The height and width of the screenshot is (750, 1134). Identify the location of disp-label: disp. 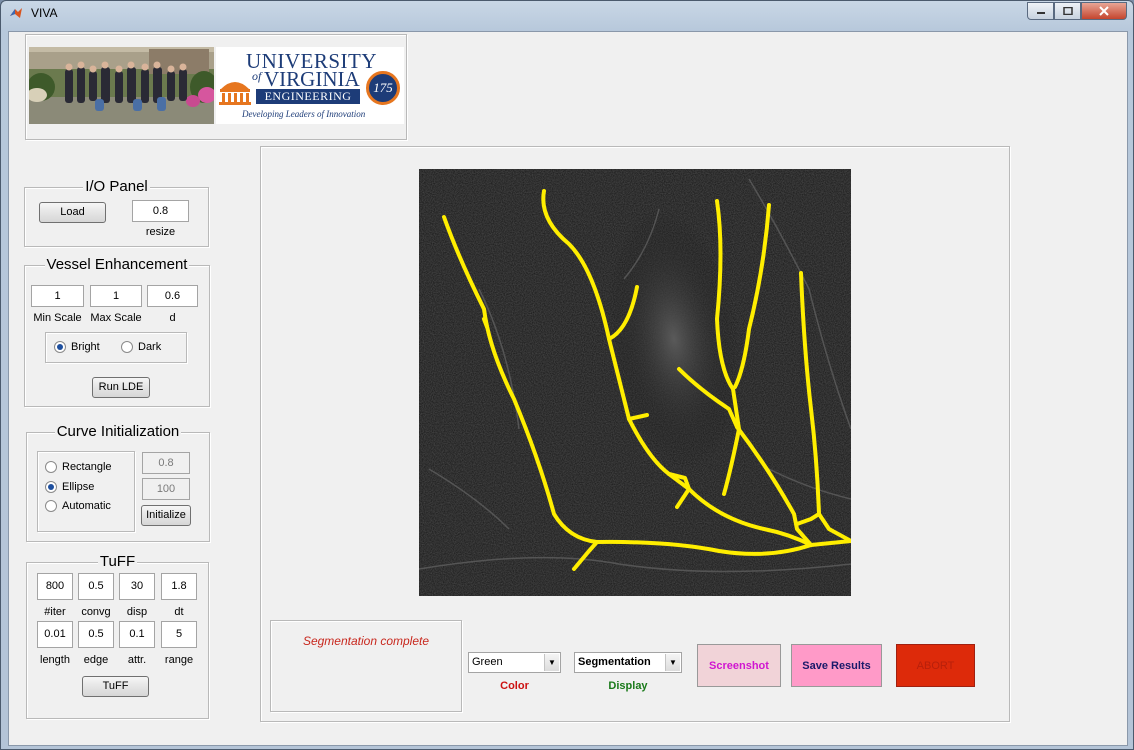
(137, 612).